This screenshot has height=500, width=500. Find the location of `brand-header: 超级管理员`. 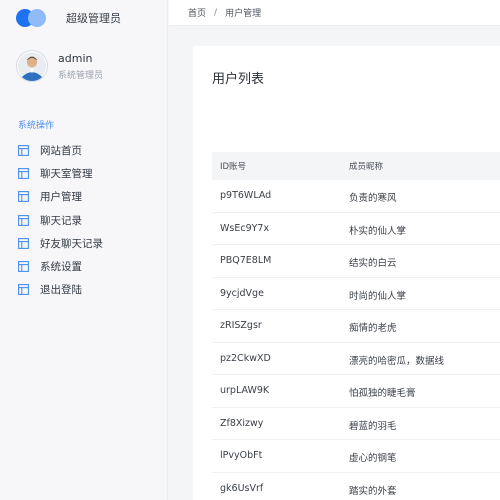

brand-header: 超级管理员 is located at coordinates (83, 18).